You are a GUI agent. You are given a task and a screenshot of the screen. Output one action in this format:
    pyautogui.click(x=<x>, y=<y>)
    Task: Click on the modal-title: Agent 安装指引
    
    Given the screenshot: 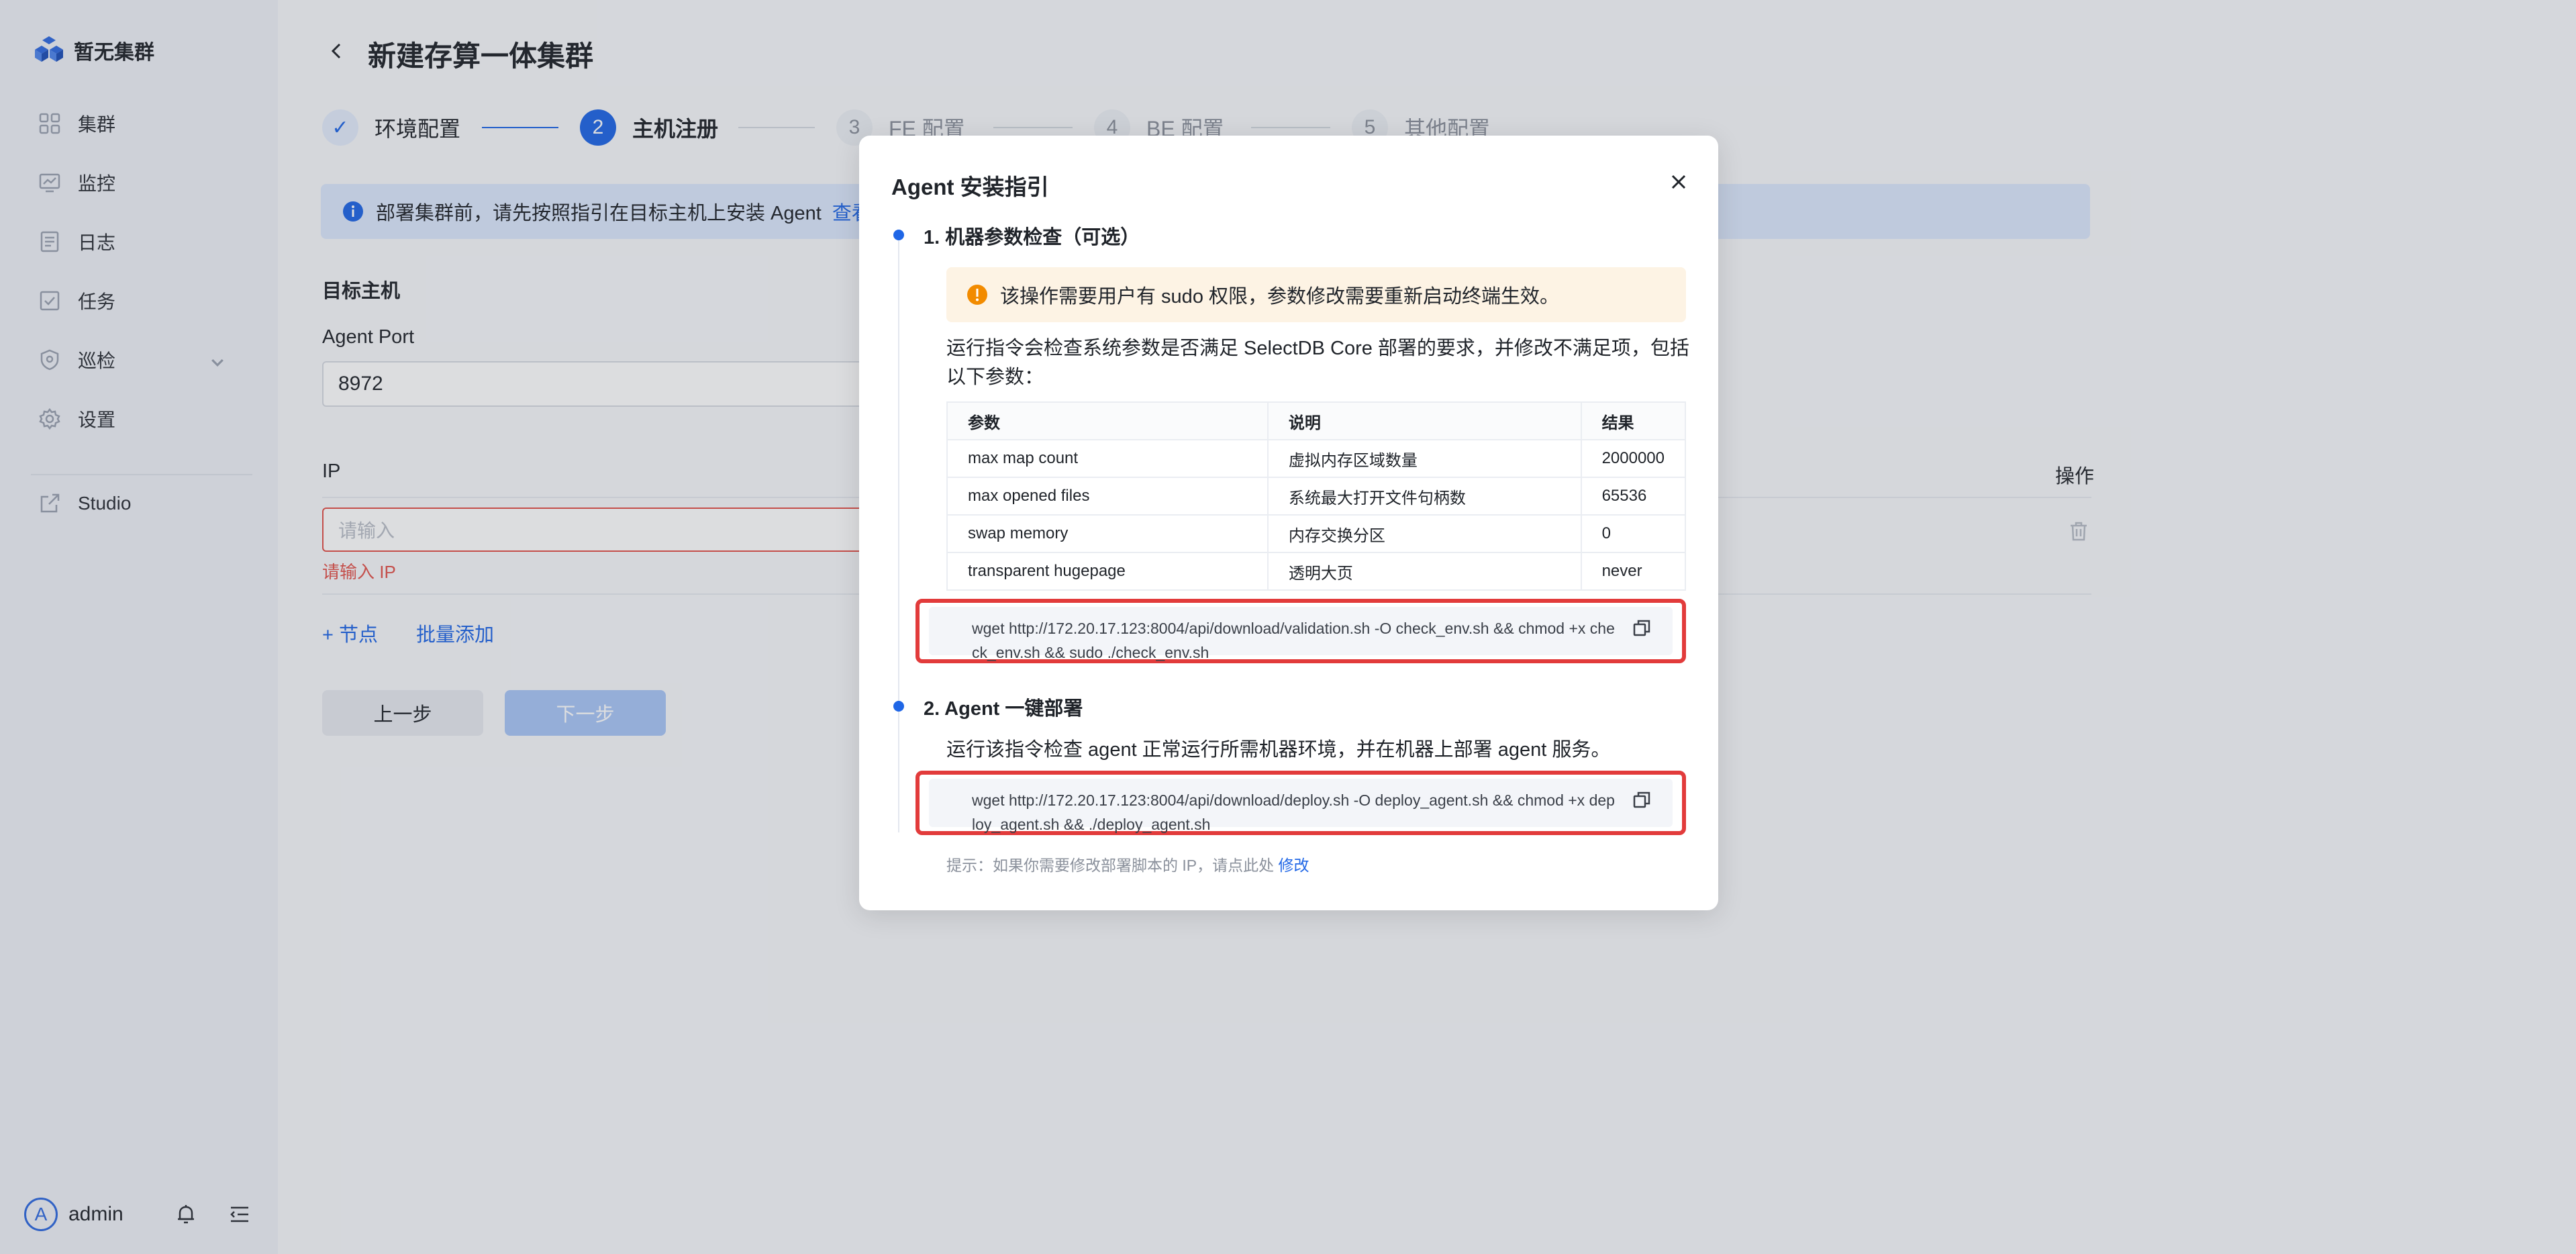 What is the action you would take?
    pyautogui.click(x=970, y=187)
    